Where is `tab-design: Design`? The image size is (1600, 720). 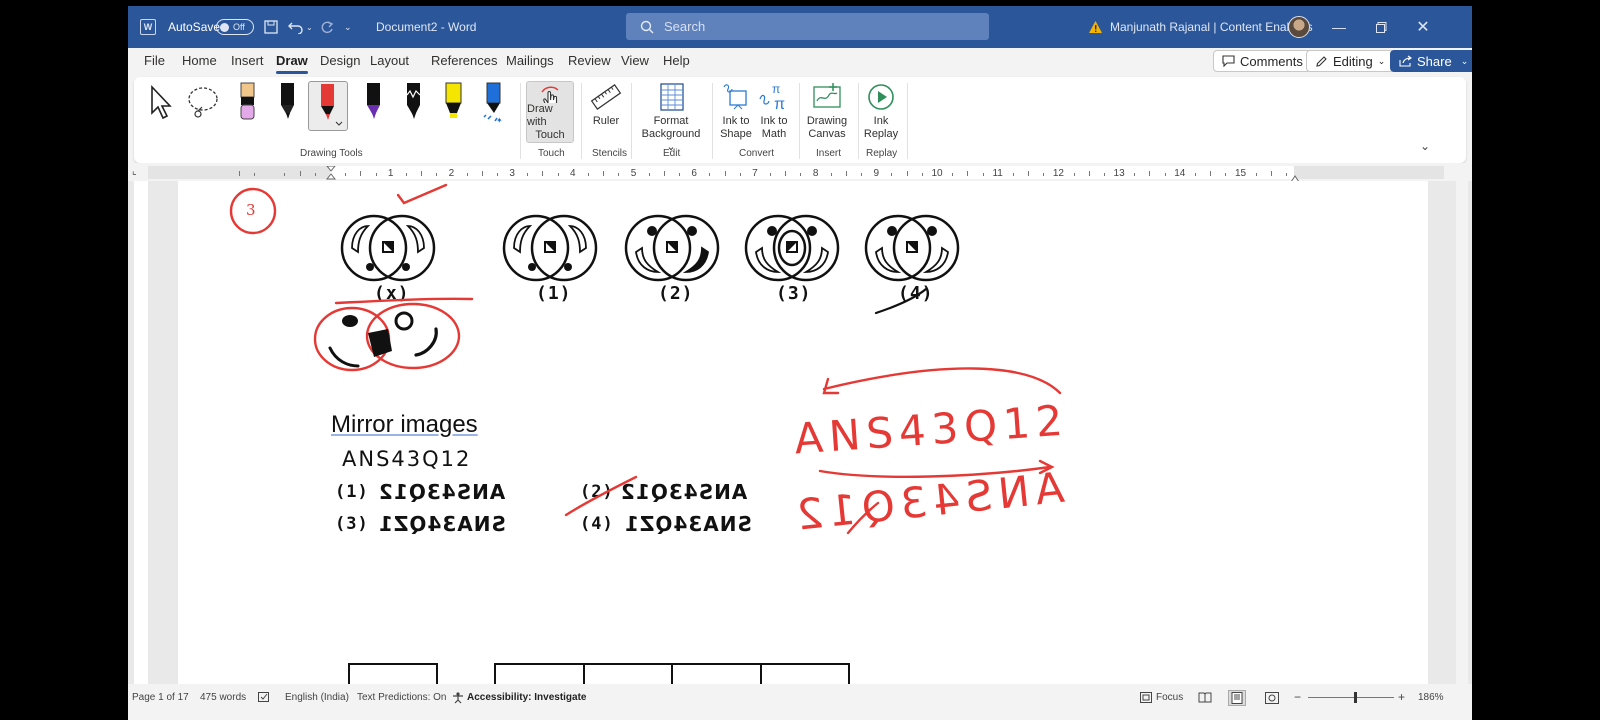 tab-design: Design is located at coordinates (340, 60).